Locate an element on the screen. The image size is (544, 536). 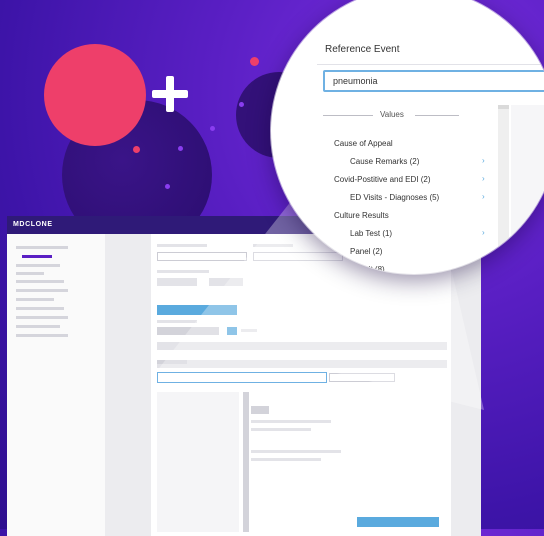
search-input: pneumonia is located at coordinates (433, 81).